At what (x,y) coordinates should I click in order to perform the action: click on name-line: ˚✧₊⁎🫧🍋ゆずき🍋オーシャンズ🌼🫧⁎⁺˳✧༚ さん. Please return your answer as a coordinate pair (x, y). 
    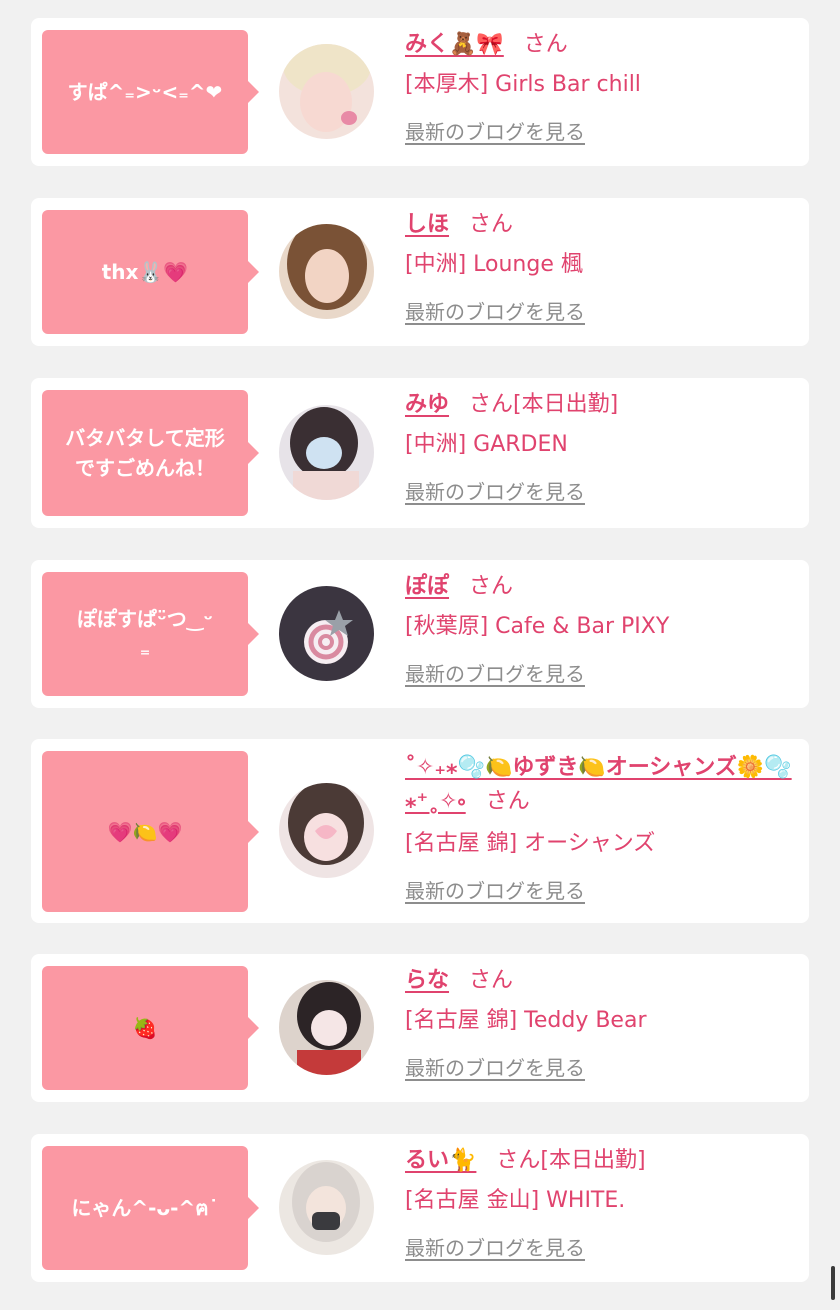
    Looking at the image, I should click on (603, 785).